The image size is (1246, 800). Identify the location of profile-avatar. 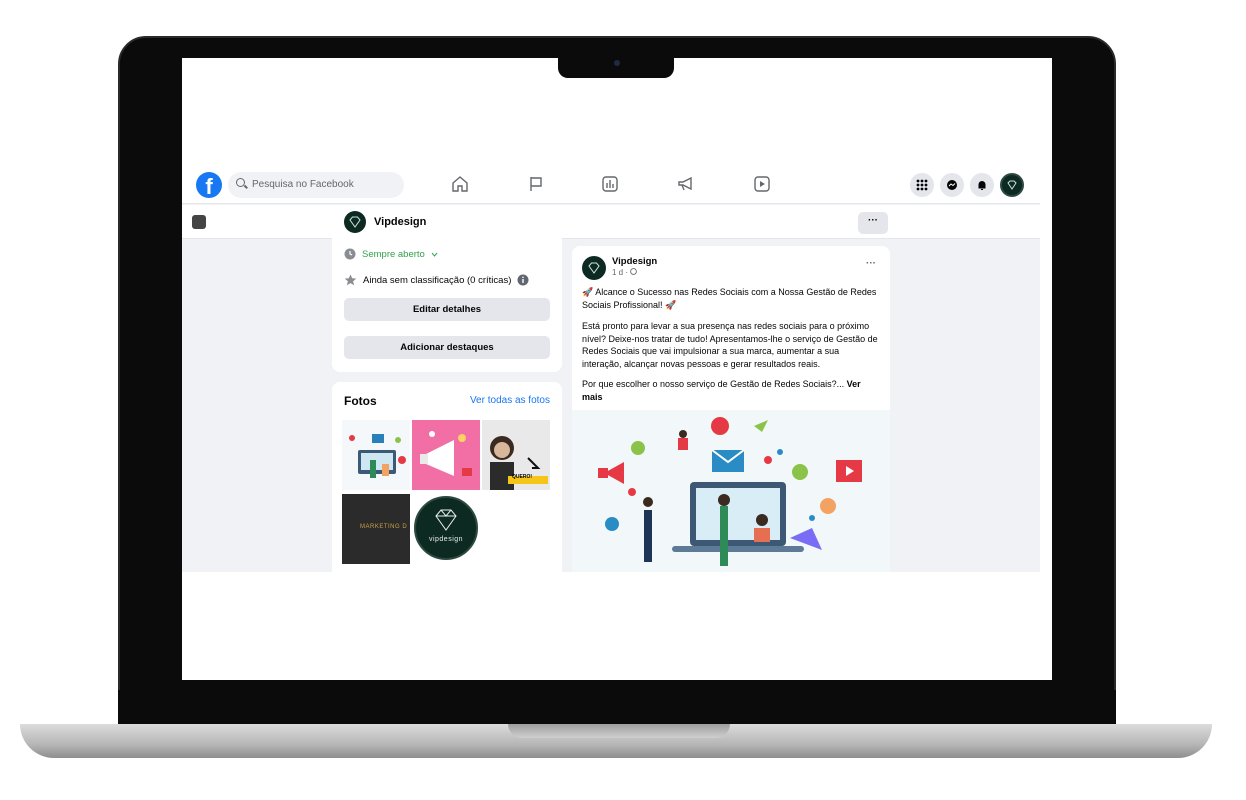
(1012, 185).